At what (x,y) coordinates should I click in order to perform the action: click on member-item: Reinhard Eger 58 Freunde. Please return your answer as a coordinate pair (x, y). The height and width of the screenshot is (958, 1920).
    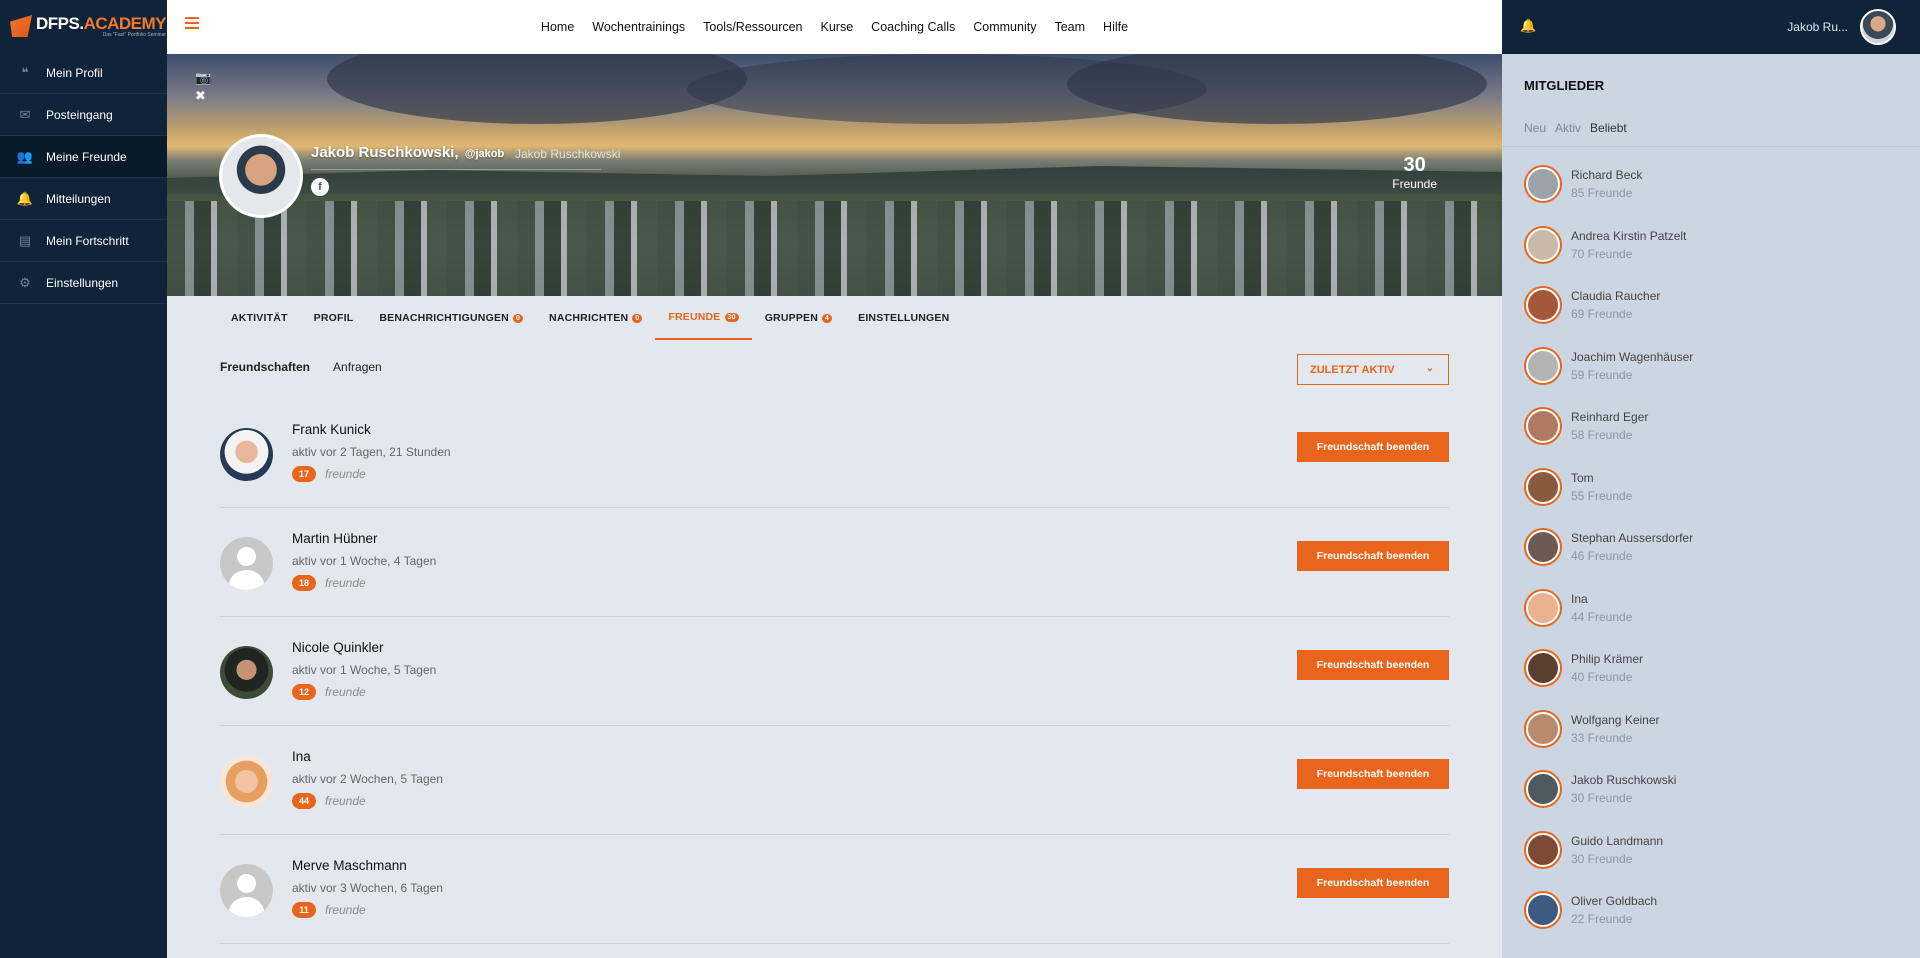
    Looking at the image, I should click on (1586, 426).